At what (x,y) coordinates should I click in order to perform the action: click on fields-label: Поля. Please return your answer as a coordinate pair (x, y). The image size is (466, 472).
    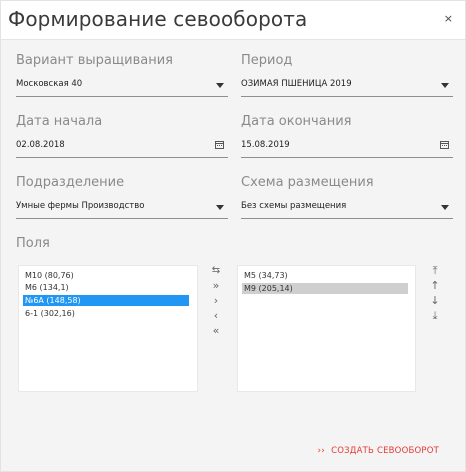
    Looking at the image, I should click on (33, 243).